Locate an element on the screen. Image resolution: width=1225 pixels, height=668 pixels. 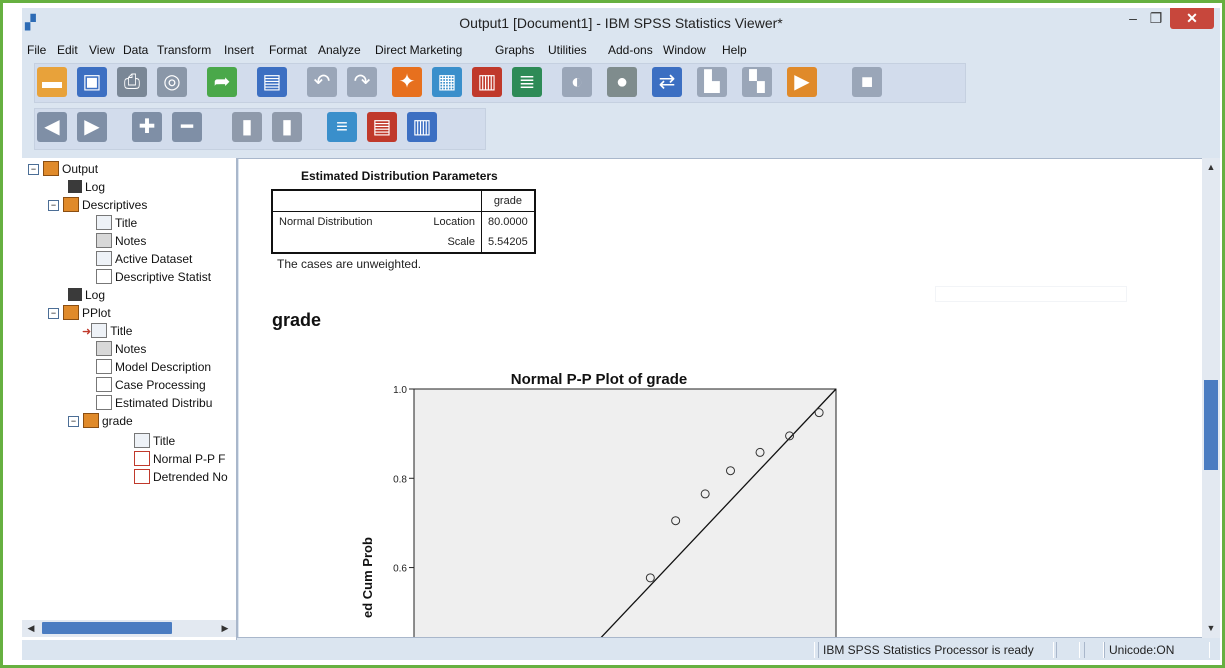
insert-title-icon: ▤ is located at coordinates (382, 127).